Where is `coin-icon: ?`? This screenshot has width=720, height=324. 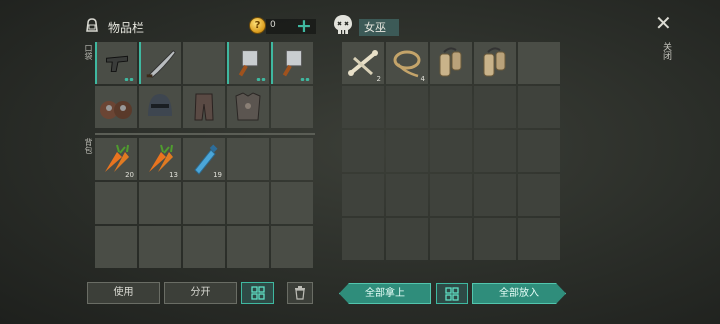
coin-icon: ? is located at coordinates (257, 25).